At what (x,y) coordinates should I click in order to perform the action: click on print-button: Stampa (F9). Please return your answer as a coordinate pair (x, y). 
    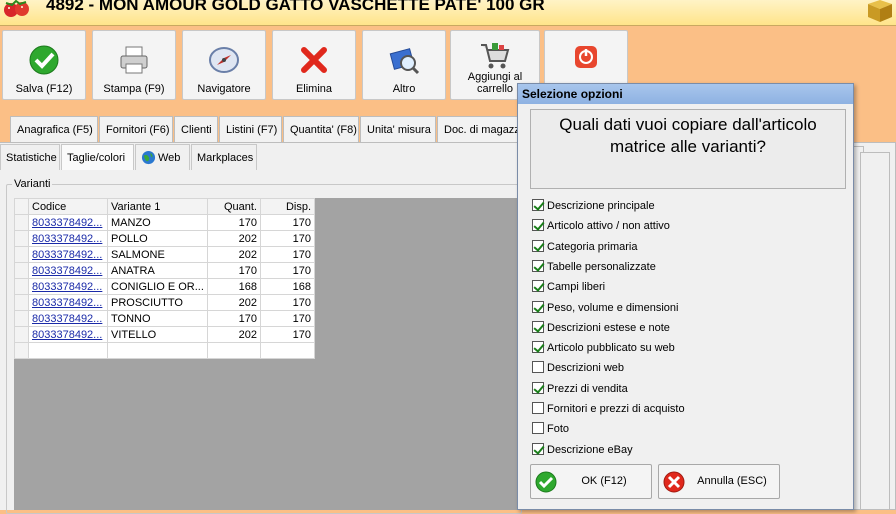
    Looking at the image, I should click on (134, 65).